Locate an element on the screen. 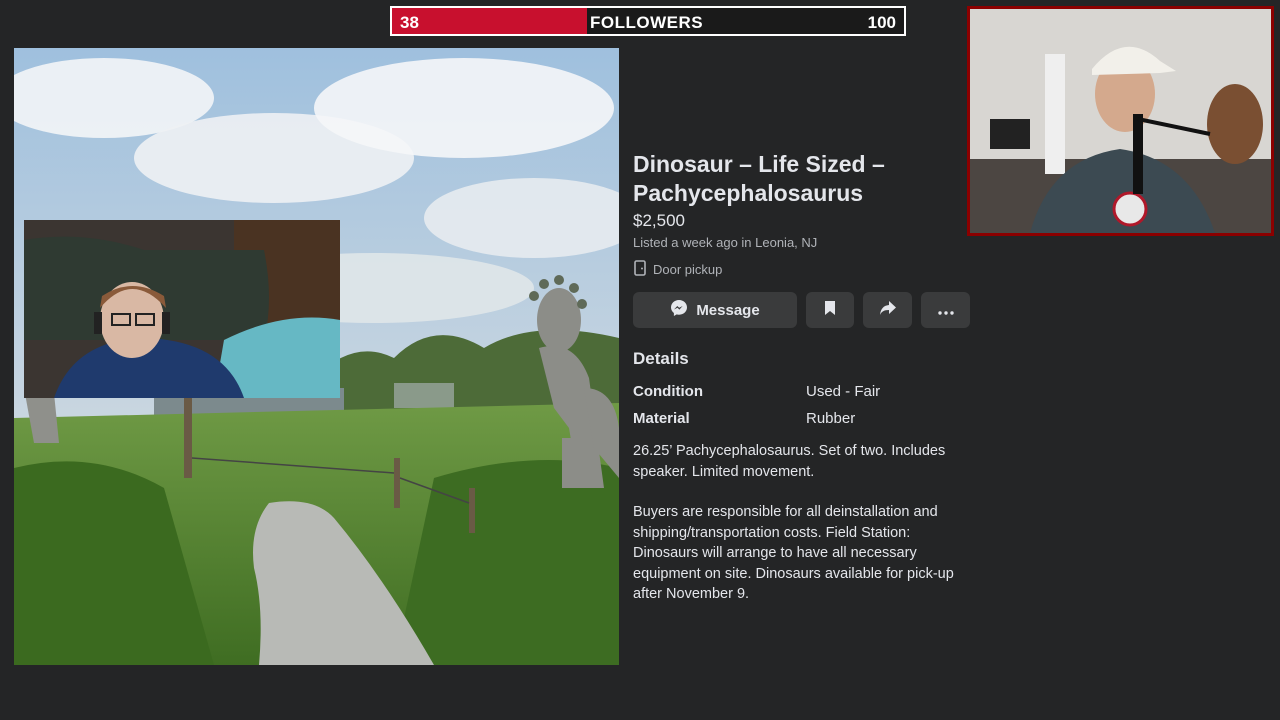  door-icon is located at coordinates (640, 269).